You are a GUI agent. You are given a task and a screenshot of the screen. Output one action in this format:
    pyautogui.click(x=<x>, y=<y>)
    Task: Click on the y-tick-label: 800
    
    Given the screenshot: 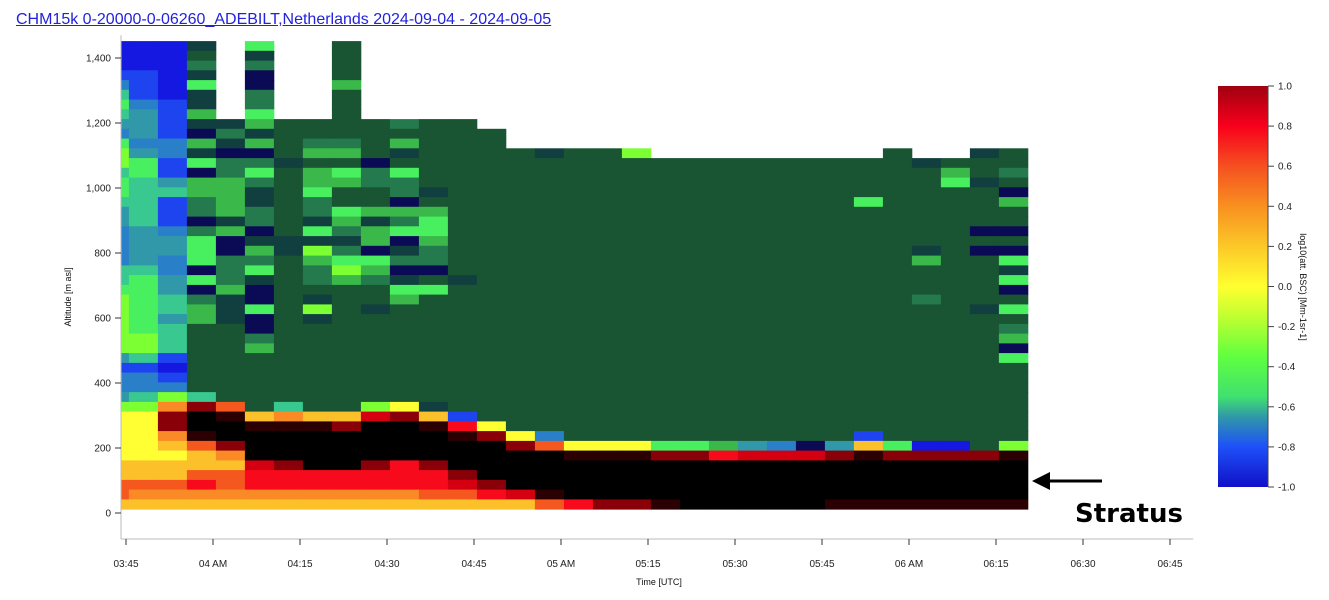 What is the action you would take?
    pyautogui.click(x=102, y=254)
    